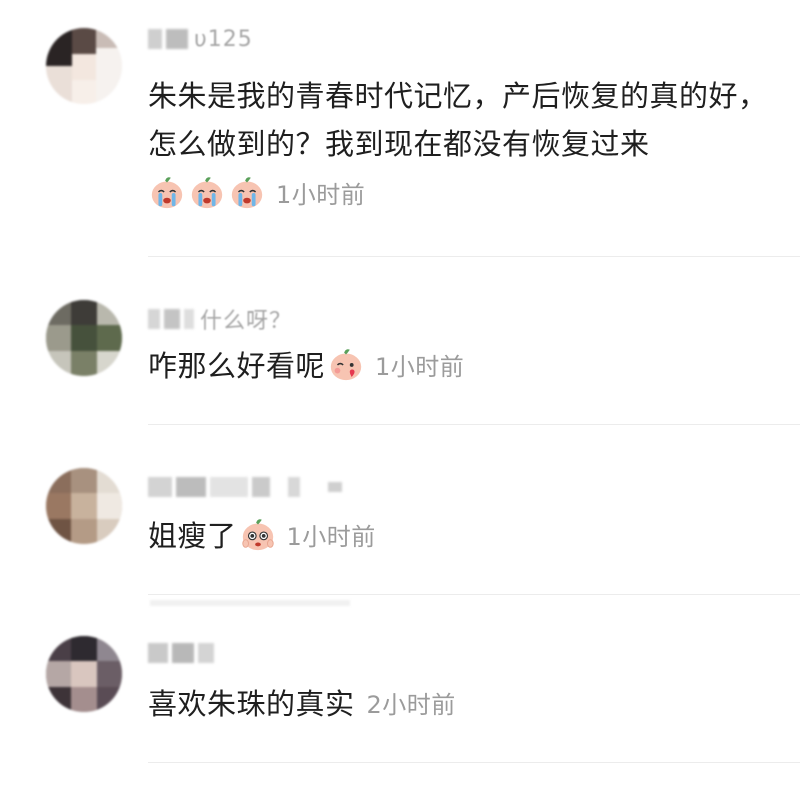 The image size is (800, 793). What do you see at coordinates (251, 704) in the screenshot?
I see `comment-text: 喜欢朱珠的真实` at bounding box center [251, 704].